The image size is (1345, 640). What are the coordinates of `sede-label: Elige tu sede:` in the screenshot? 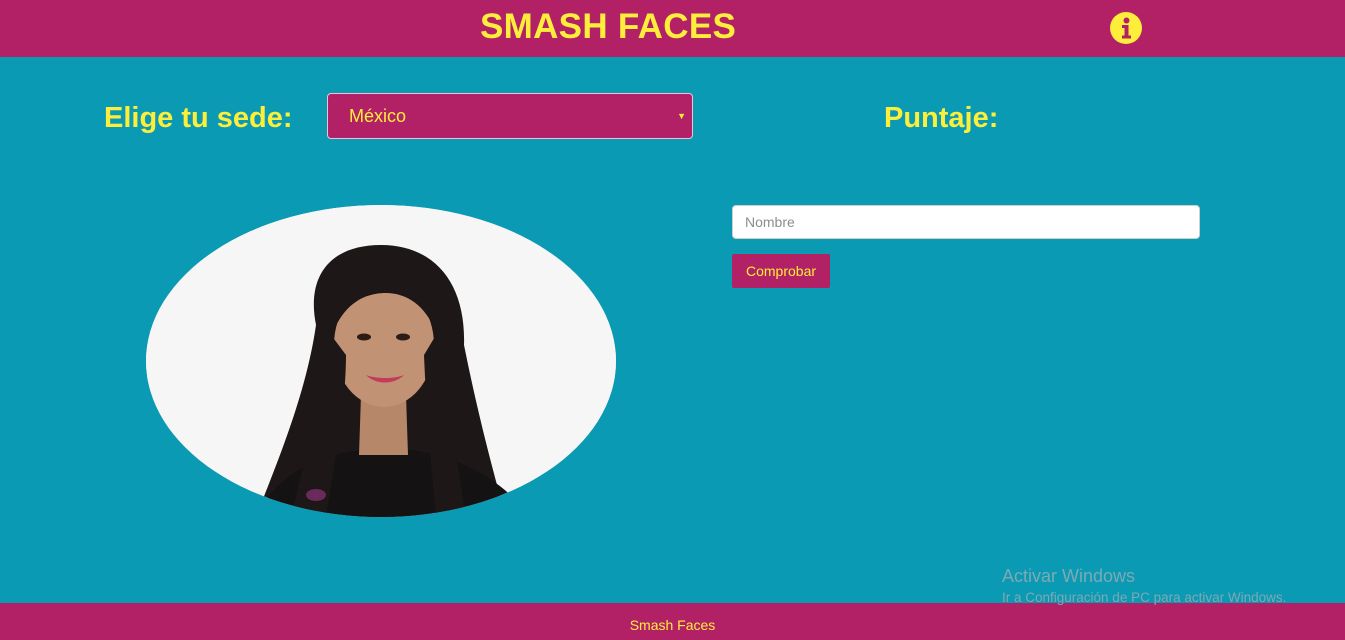 It's located at (198, 118).